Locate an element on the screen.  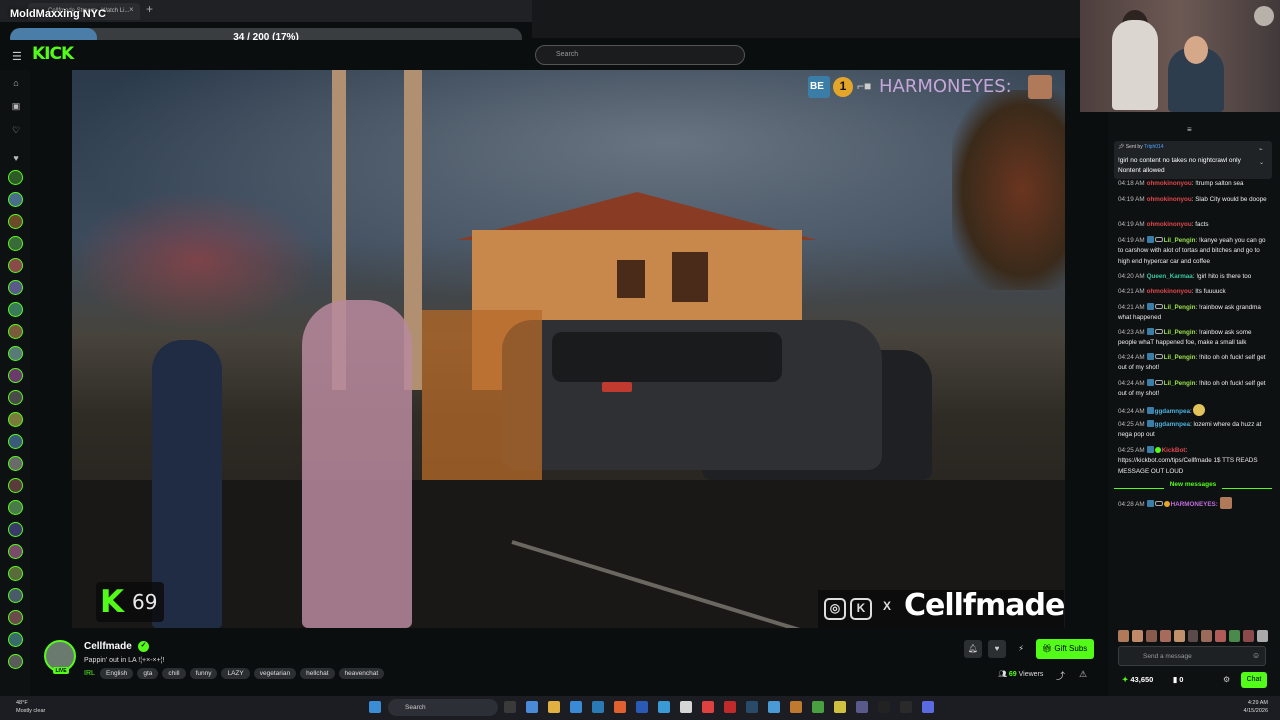
kick-logo: KICK is located at coordinates (53, 54).